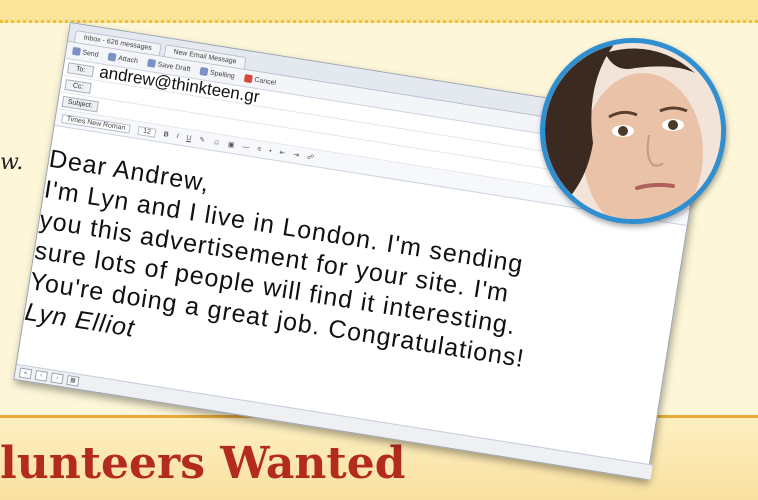 Image resolution: width=758 pixels, height=500 pixels. What do you see at coordinates (12, 162) in the screenshot?
I see `left-text-fragment: w.` at bounding box center [12, 162].